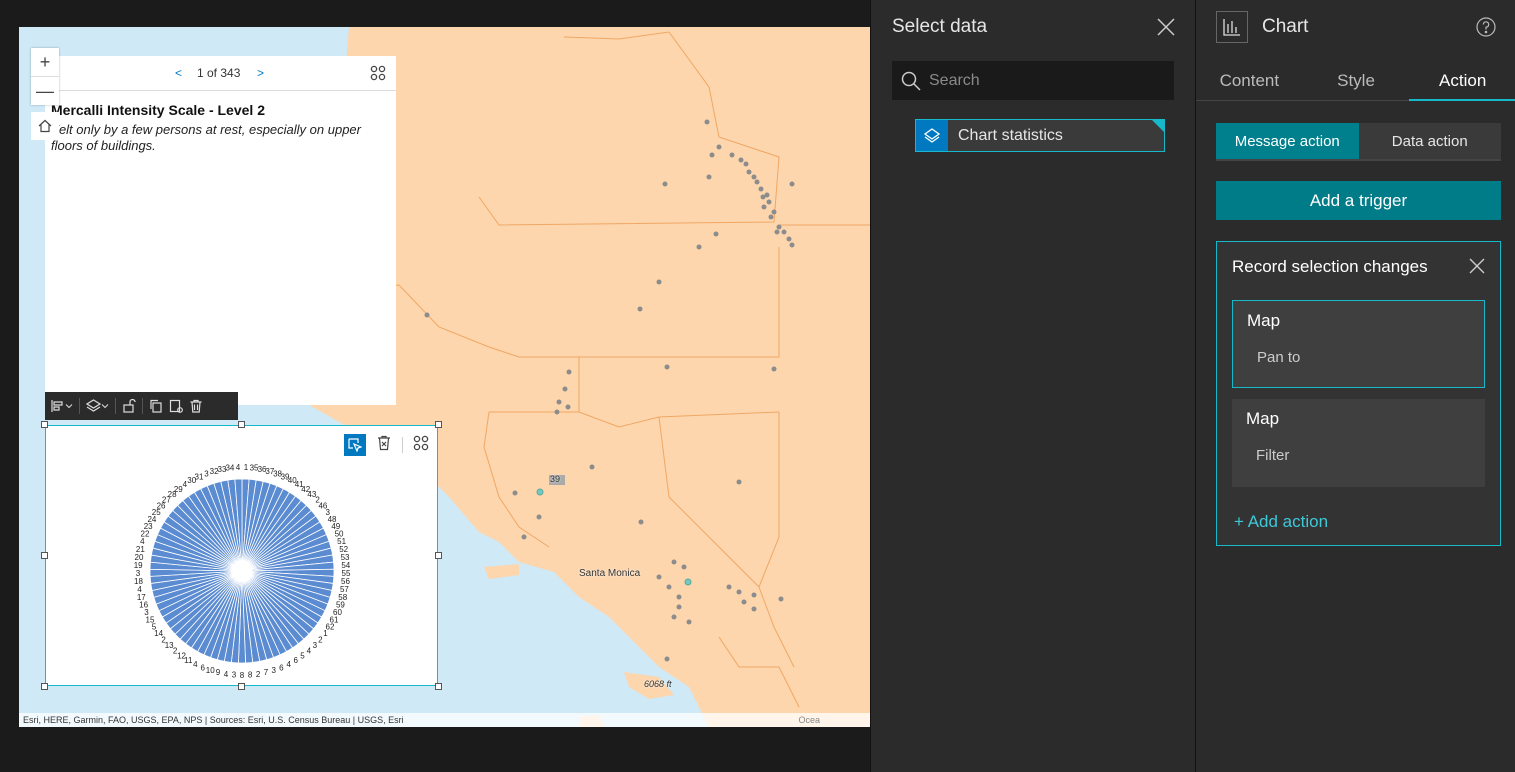 The image size is (1515, 772). I want to click on tab-action: Action, so click(1462, 81).